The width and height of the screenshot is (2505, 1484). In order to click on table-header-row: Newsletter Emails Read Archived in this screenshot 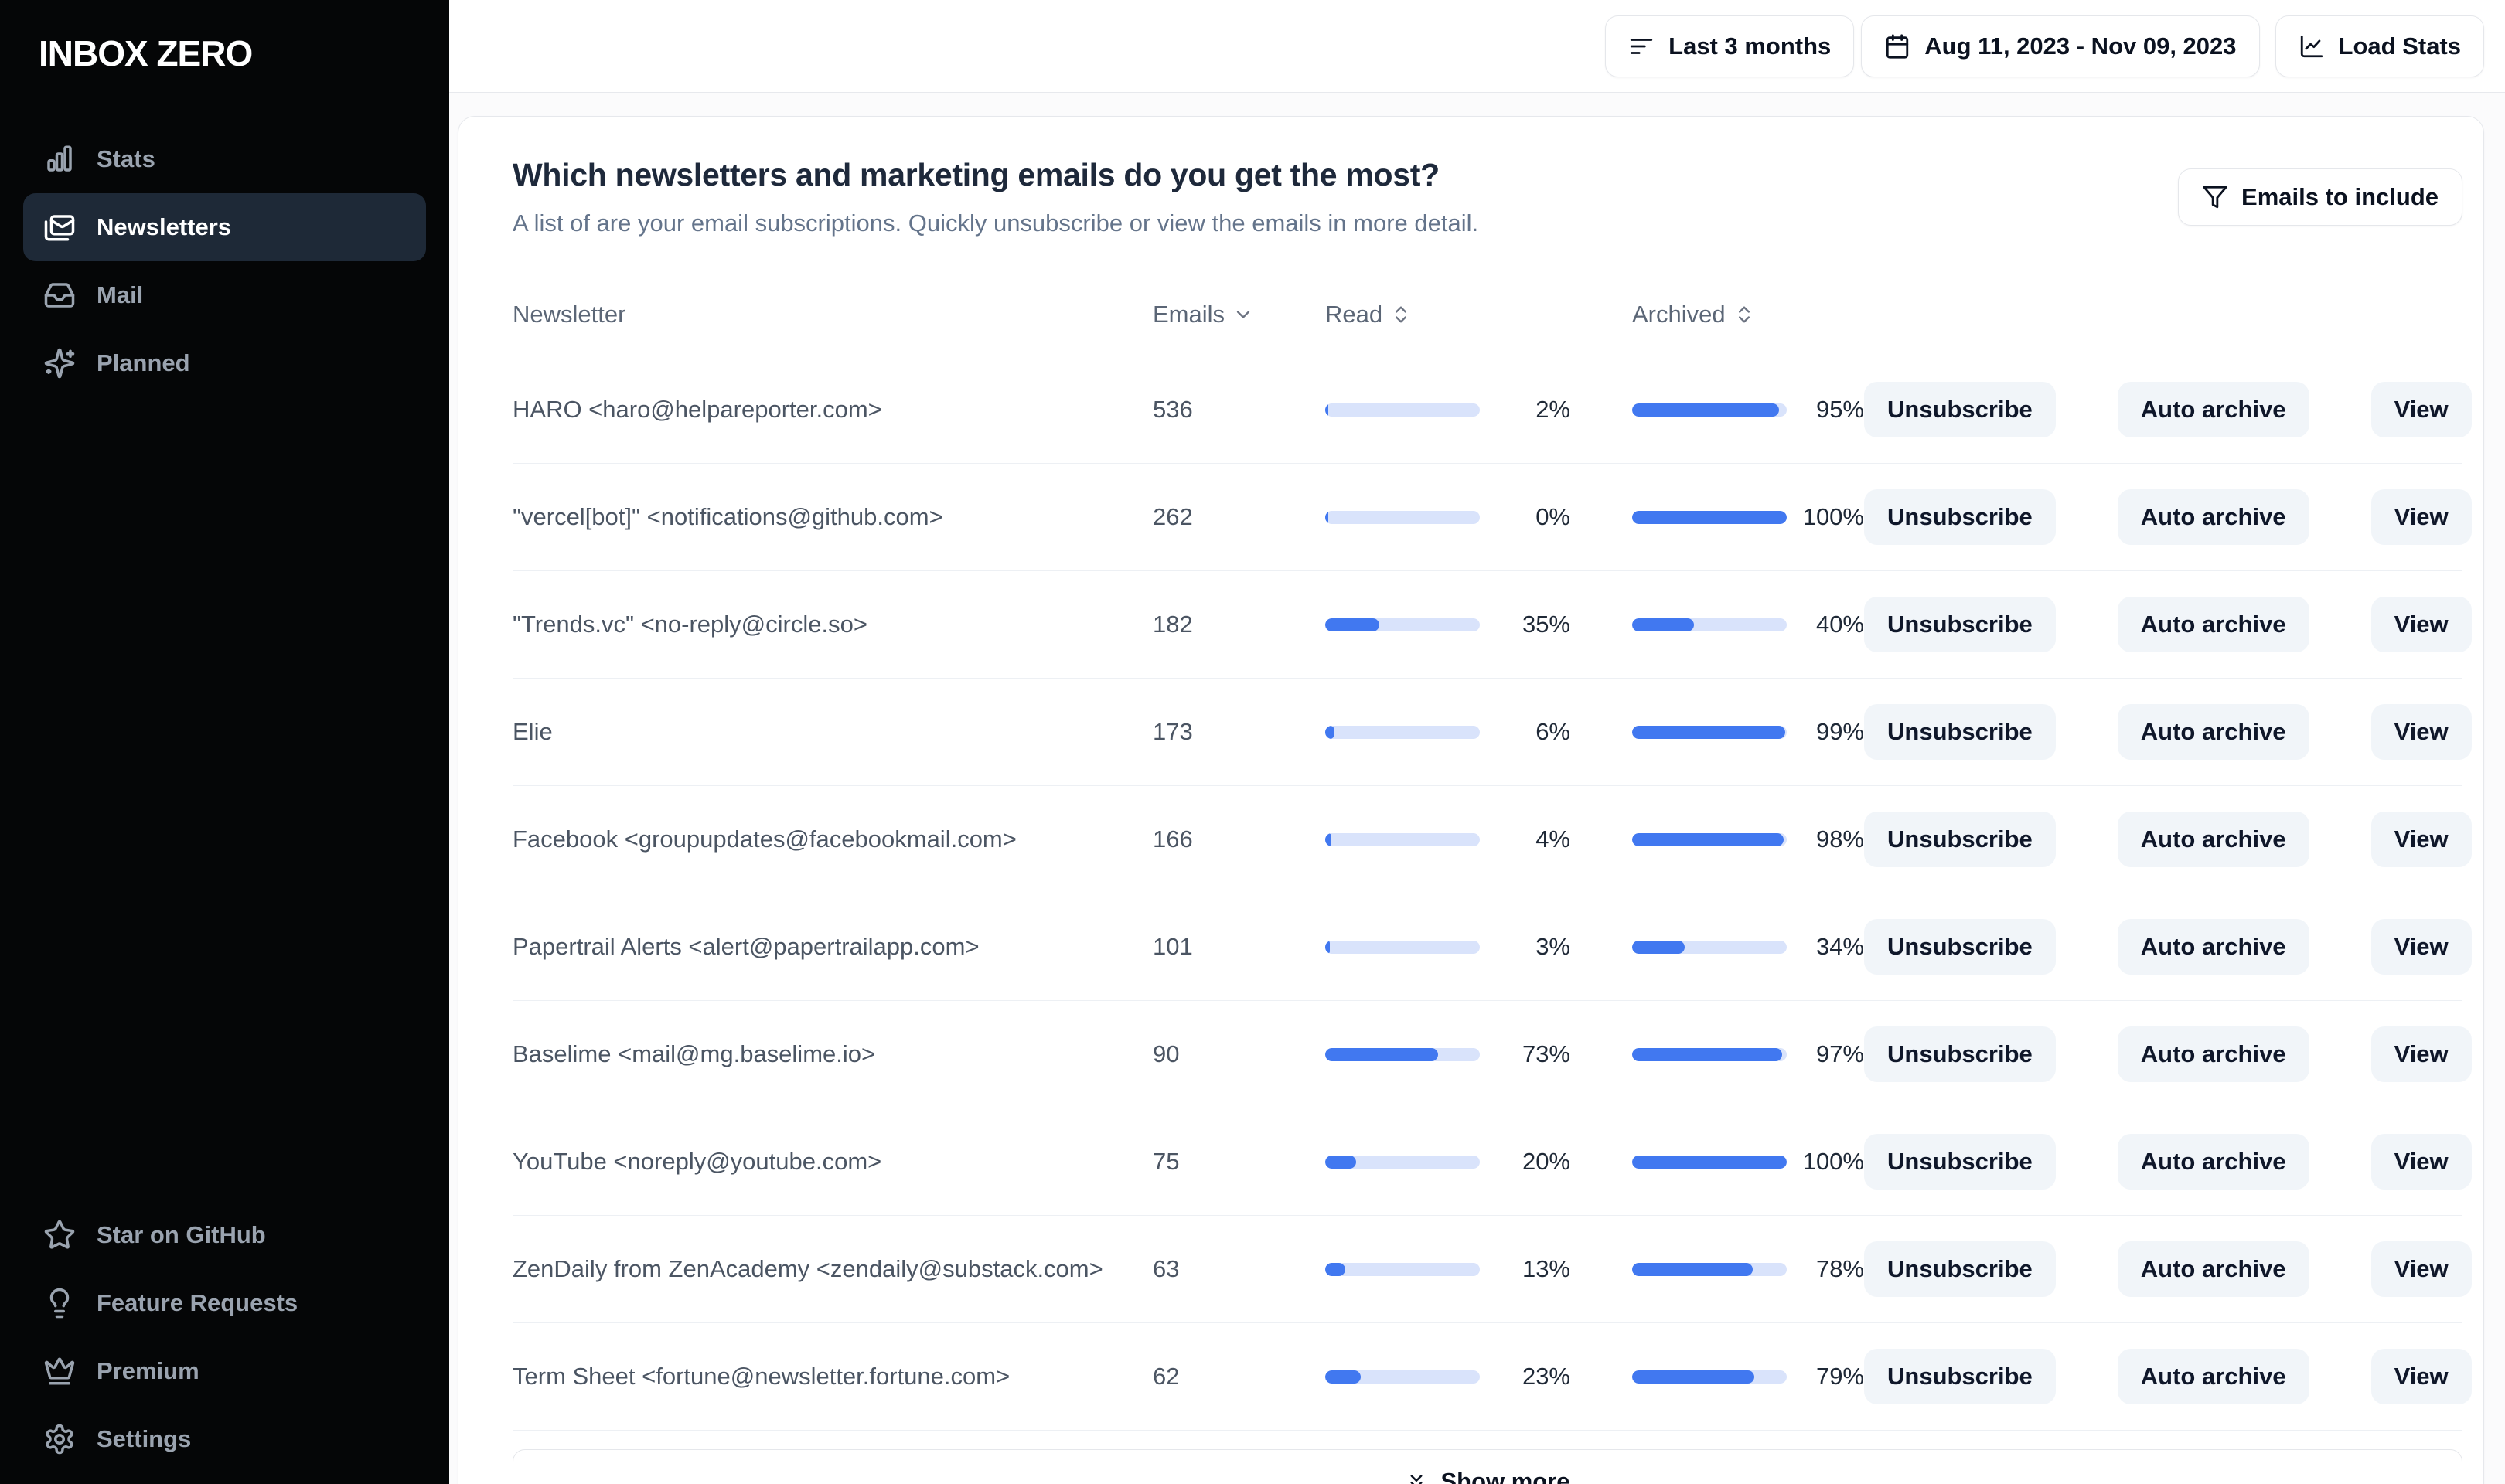, I will do `click(1487, 314)`.